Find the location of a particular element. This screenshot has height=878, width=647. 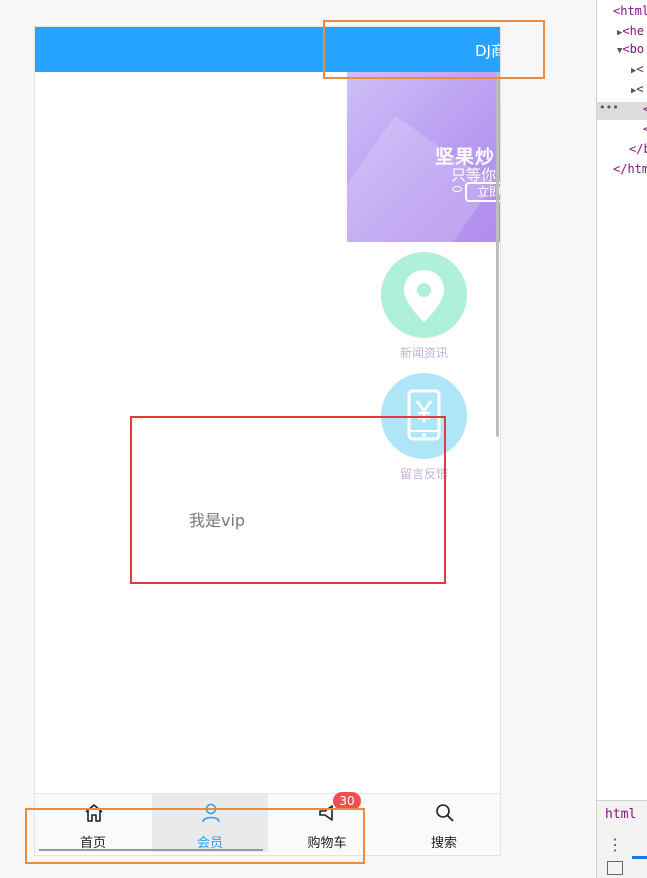

active-tab-indicator is located at coordinates (639, 857).